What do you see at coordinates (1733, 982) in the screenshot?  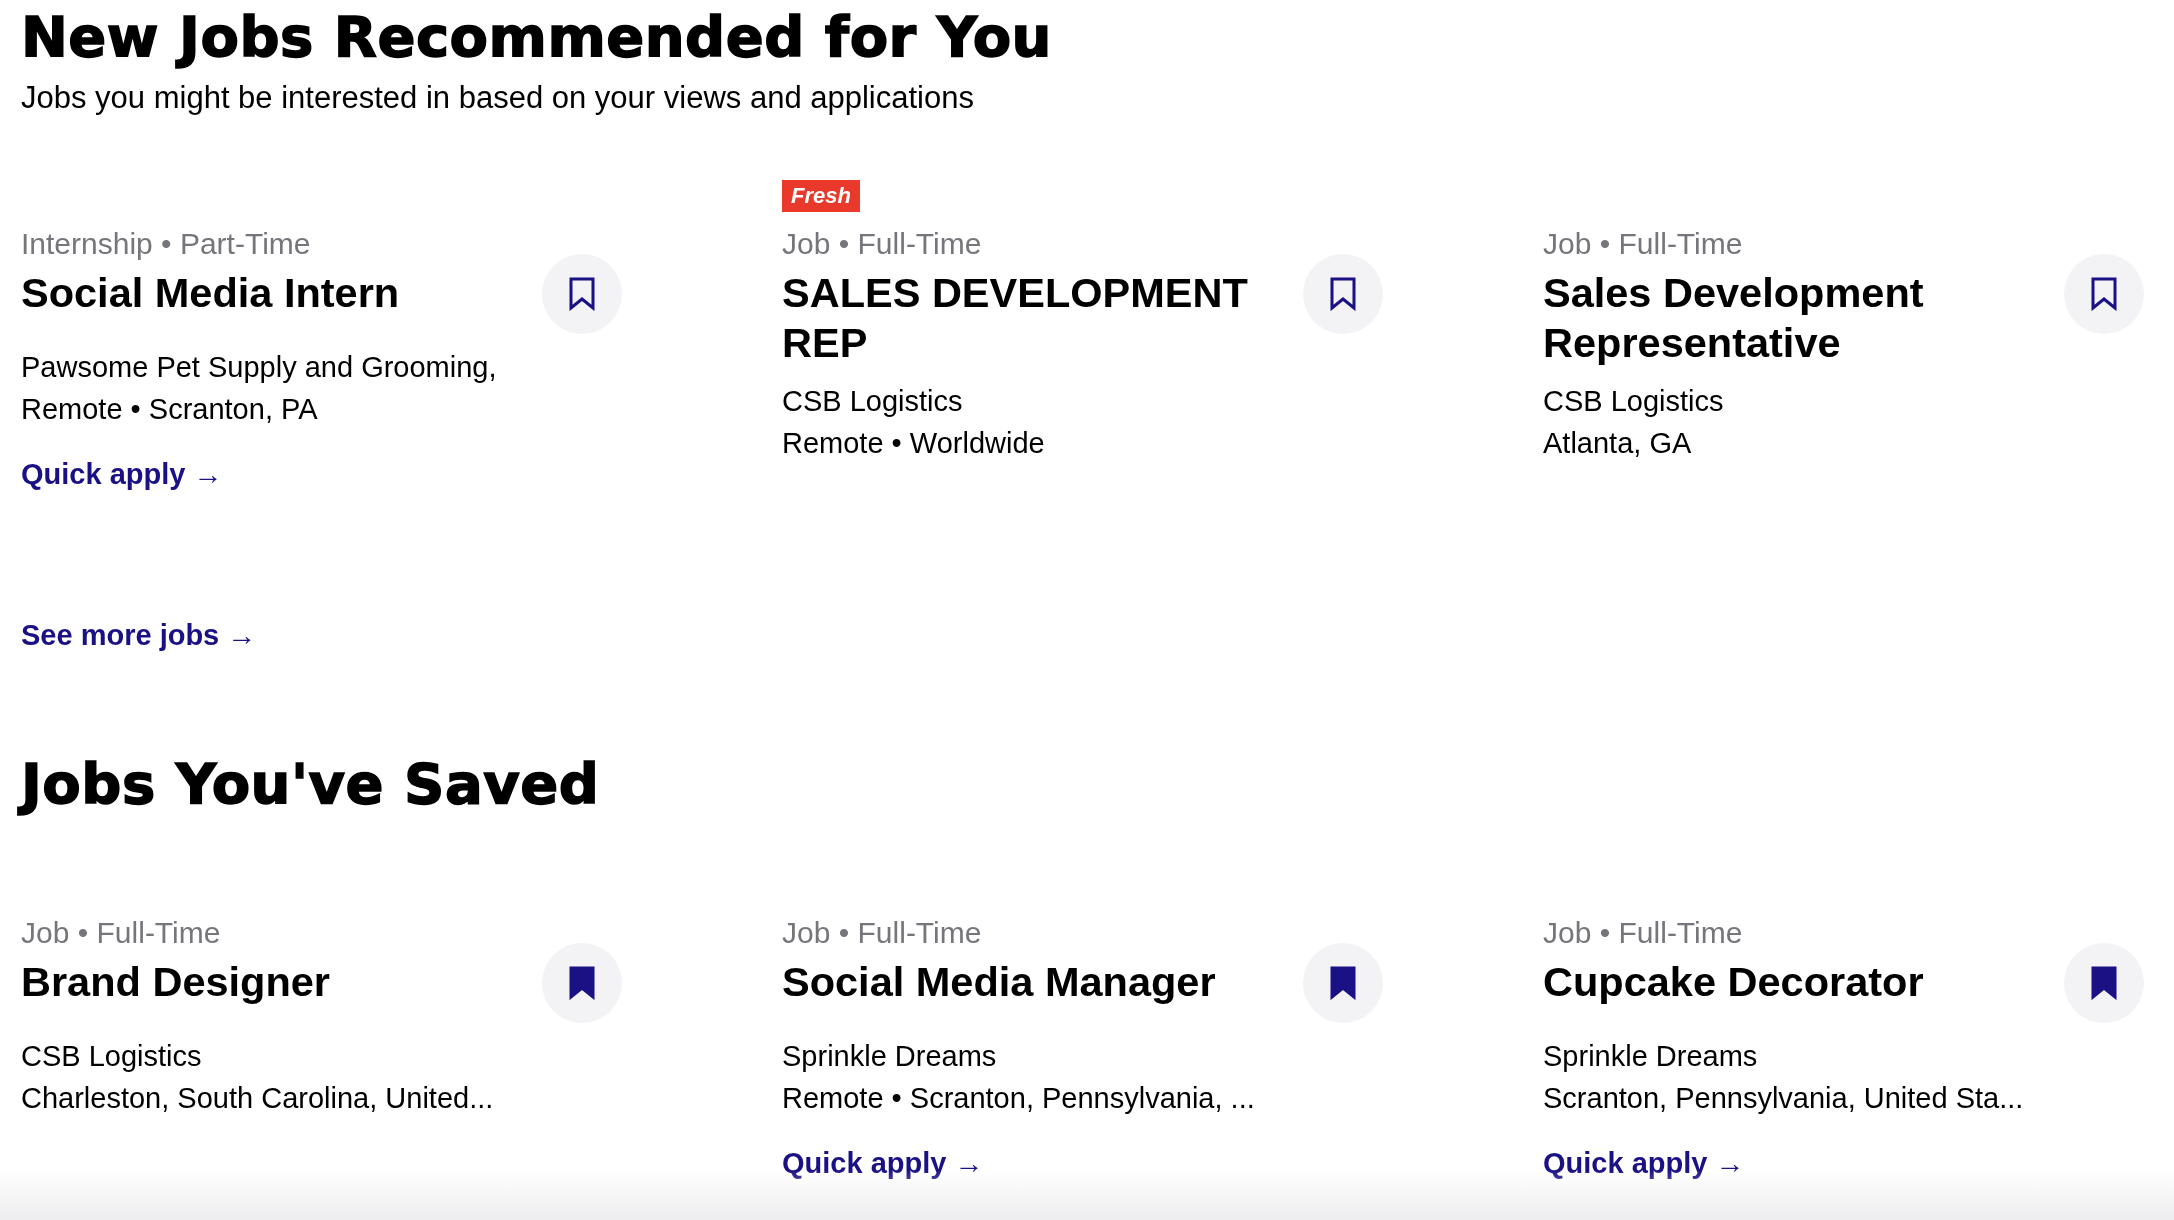 I see `job-title: Cupcake Decorator` at bounding box center [1733, 982].